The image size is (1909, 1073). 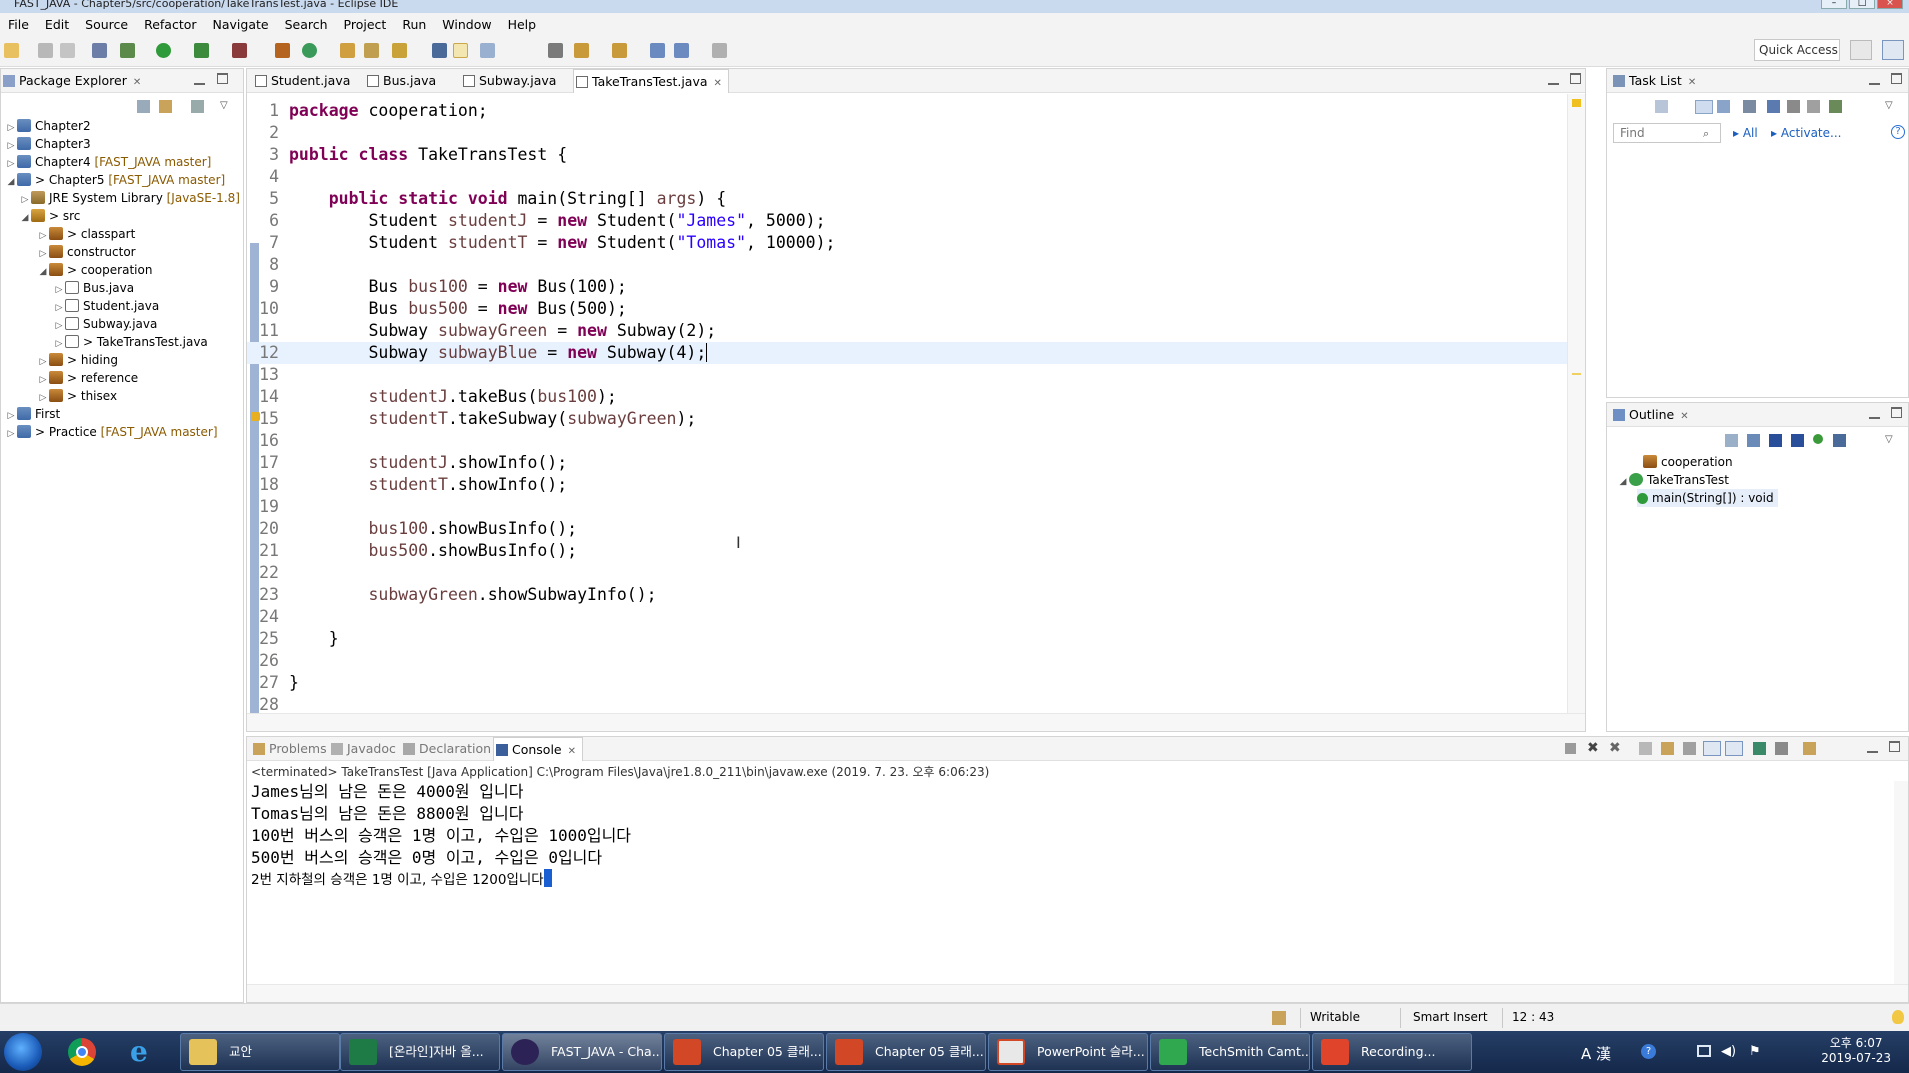 What do you see at coordinates (1661, 106) in the screenshot?
I see `new-task-icon` at bounding box center [1661, 106].